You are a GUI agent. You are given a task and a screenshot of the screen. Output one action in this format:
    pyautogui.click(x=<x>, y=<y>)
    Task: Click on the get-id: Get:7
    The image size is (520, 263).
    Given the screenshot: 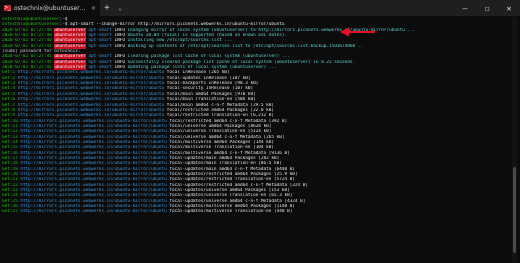 What is the action you would take?
    pyautogui.click(x=9, y=105)
    